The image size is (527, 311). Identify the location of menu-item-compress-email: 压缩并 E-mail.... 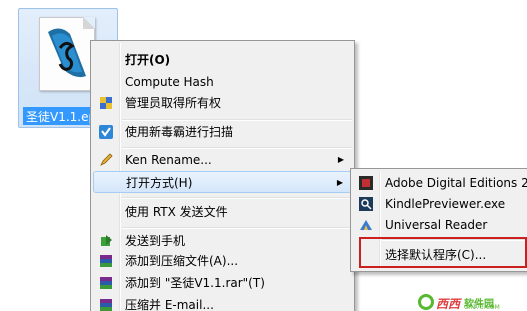
(222, 302).